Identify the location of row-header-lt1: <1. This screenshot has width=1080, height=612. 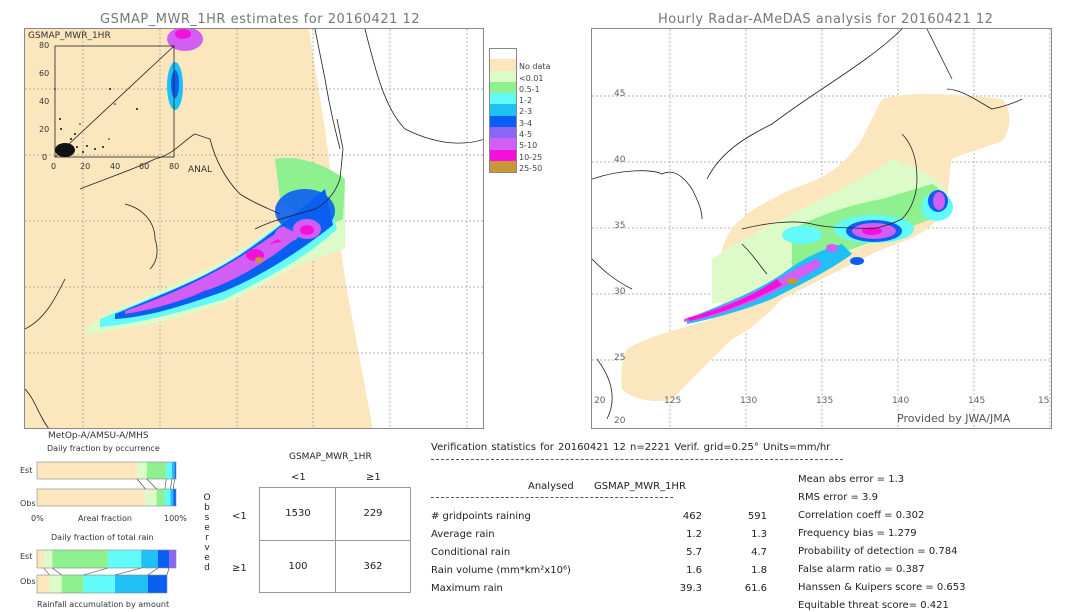
(239, 516).